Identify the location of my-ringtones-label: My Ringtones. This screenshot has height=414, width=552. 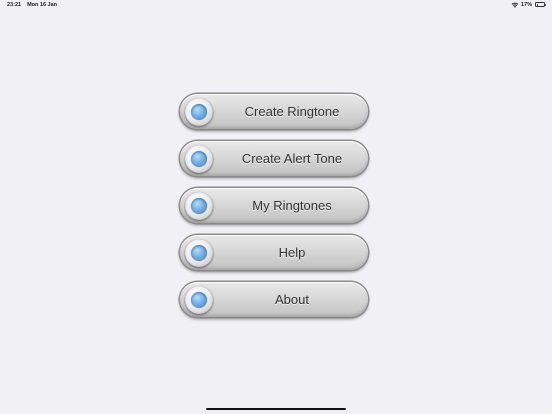
(292, 205).